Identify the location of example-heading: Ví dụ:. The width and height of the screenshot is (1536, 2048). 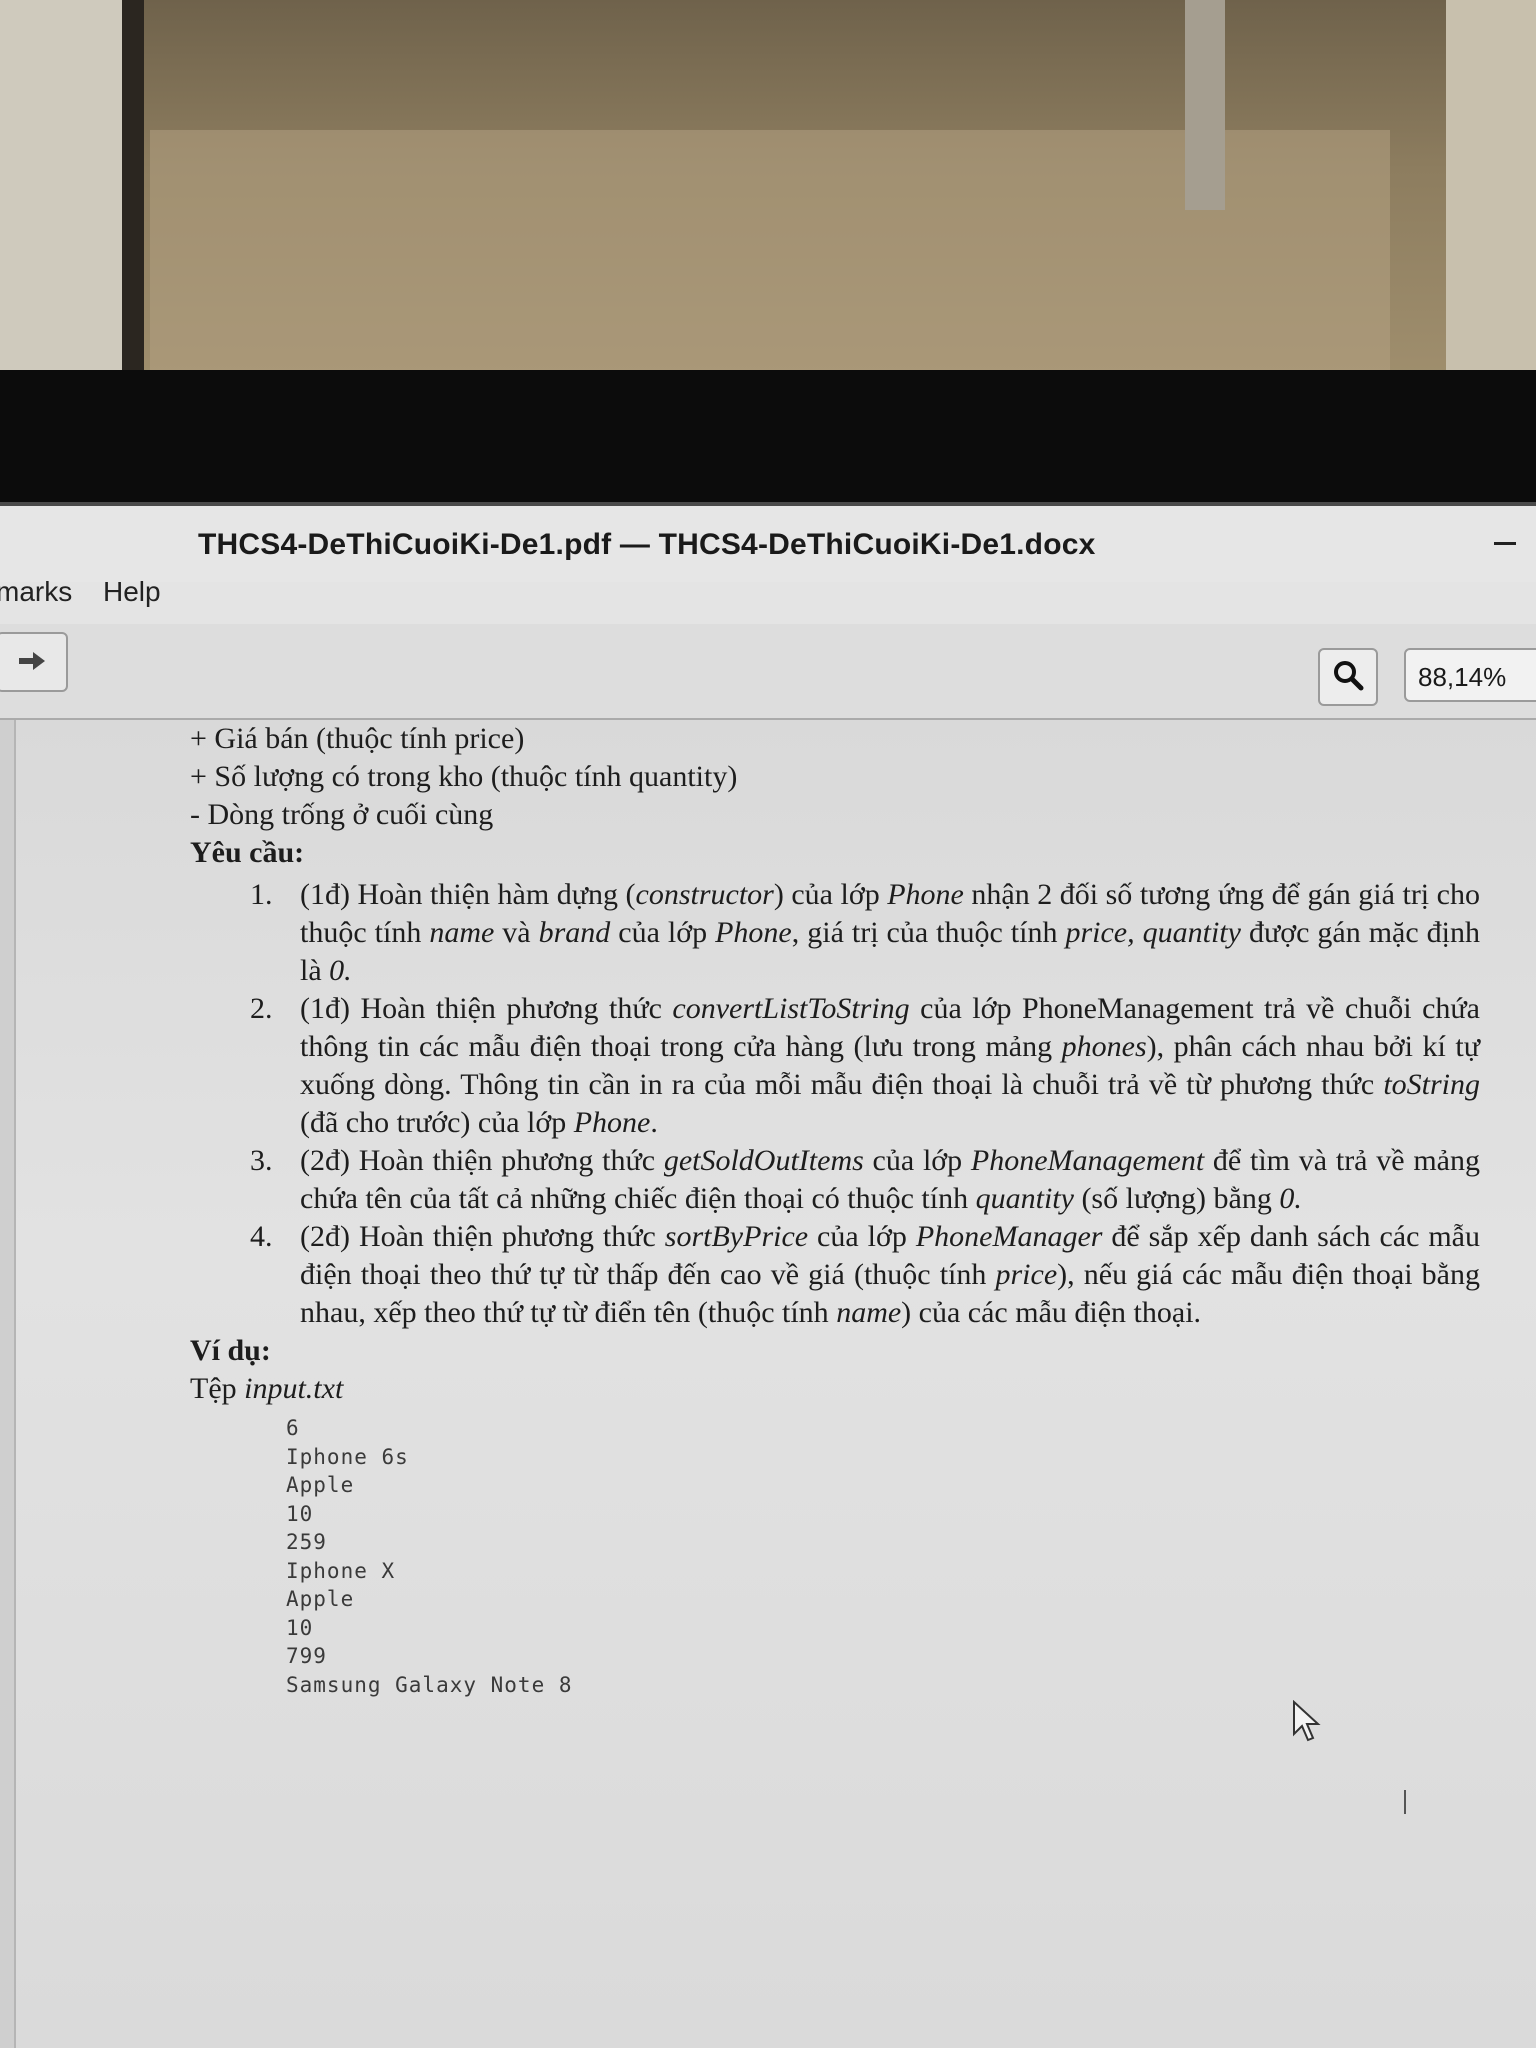
(230, 1350).